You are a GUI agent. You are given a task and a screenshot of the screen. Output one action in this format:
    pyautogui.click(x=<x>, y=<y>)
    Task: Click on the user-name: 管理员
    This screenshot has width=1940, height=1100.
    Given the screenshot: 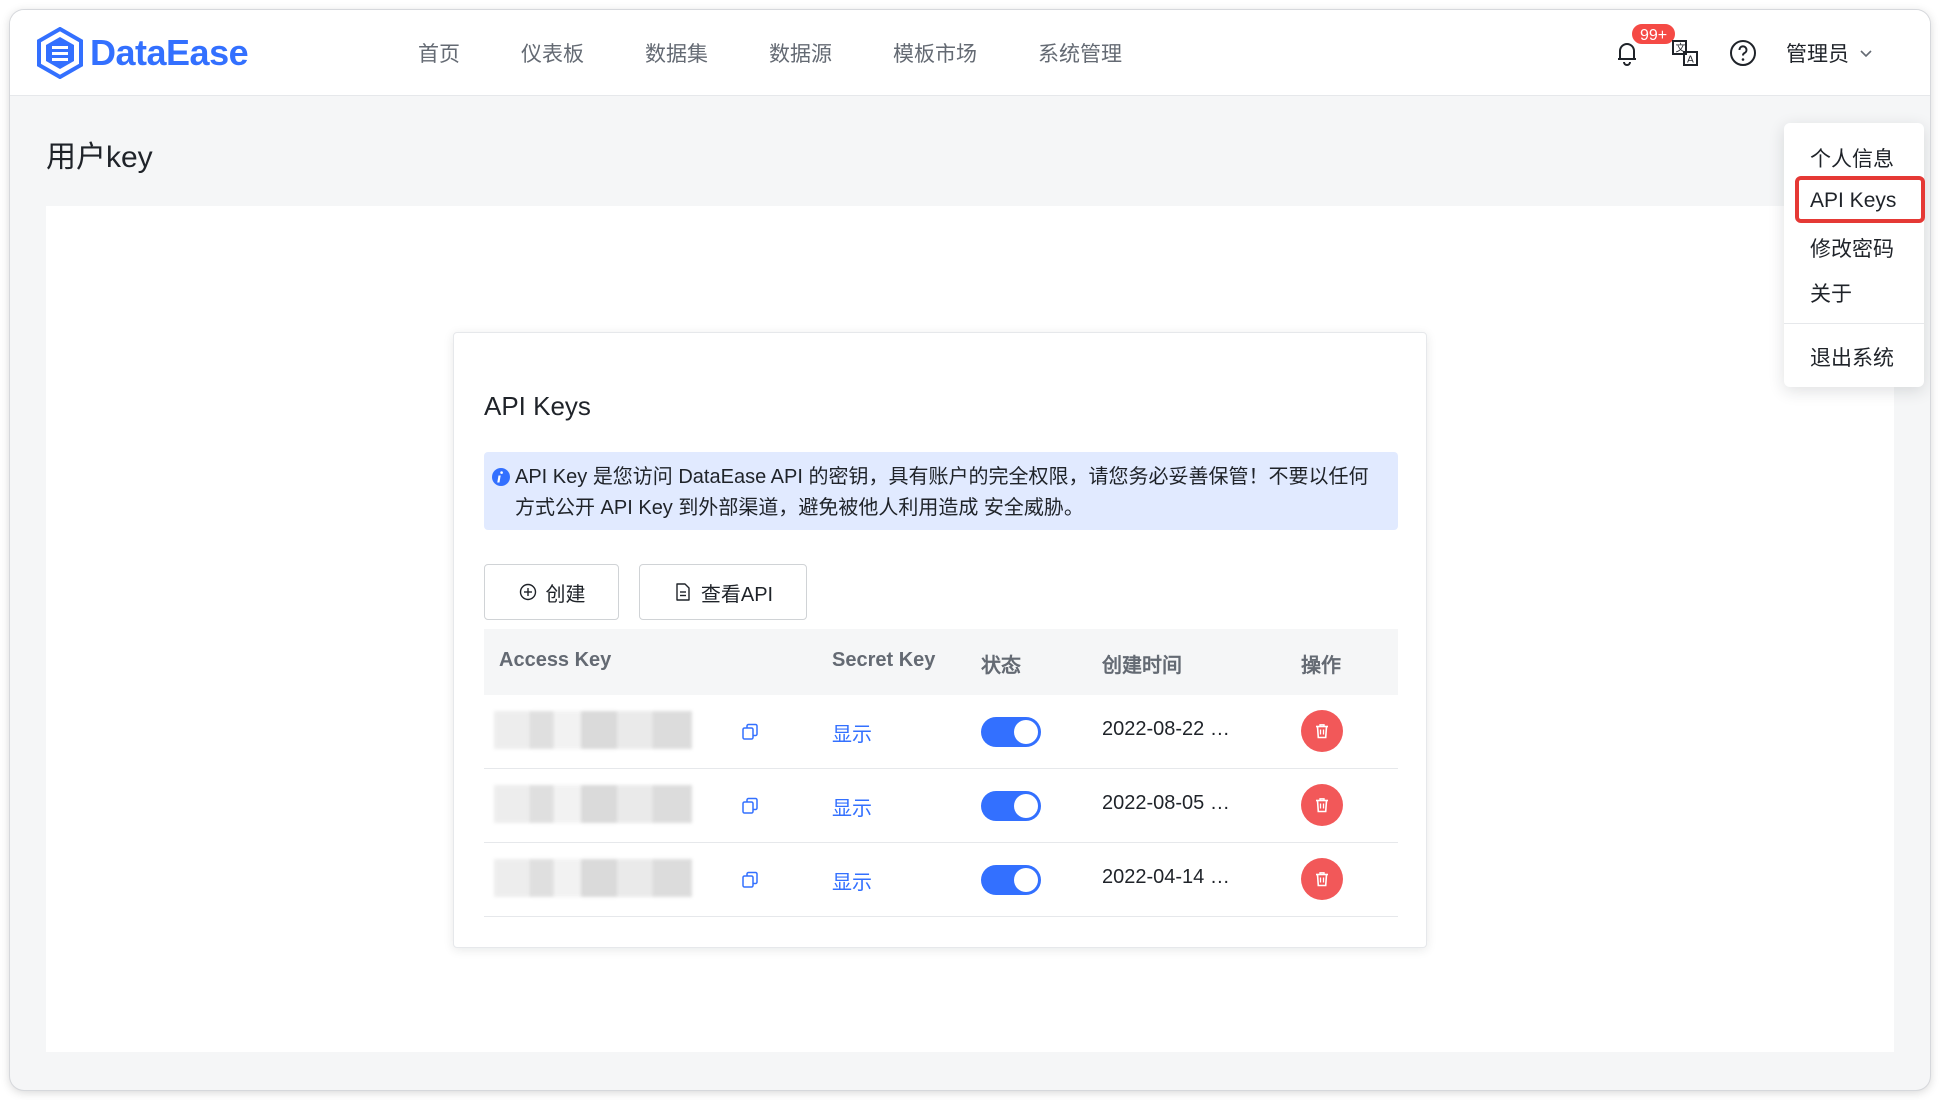 What is the action you would take?
    pyautogui.click(x=1817, y=54)
    